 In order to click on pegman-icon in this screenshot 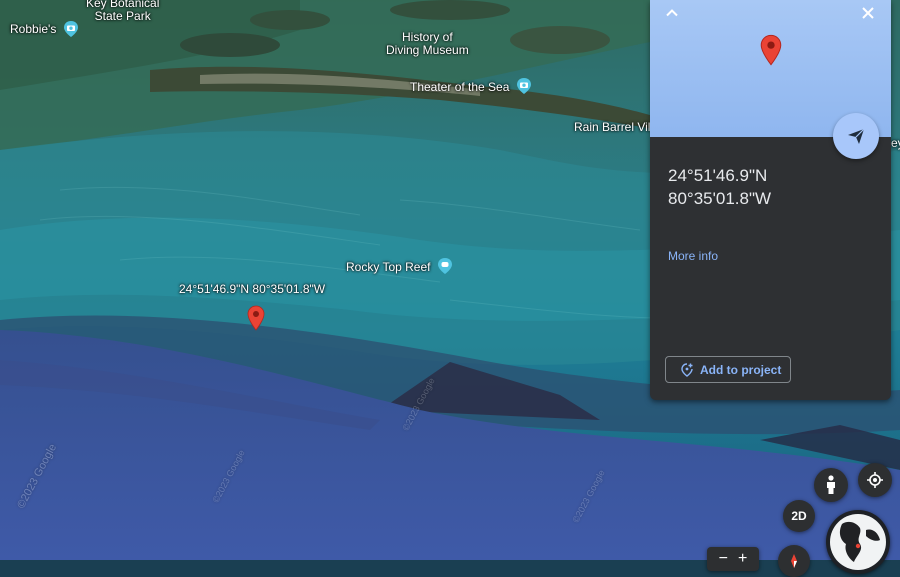, I will do `click(831, 484)`.